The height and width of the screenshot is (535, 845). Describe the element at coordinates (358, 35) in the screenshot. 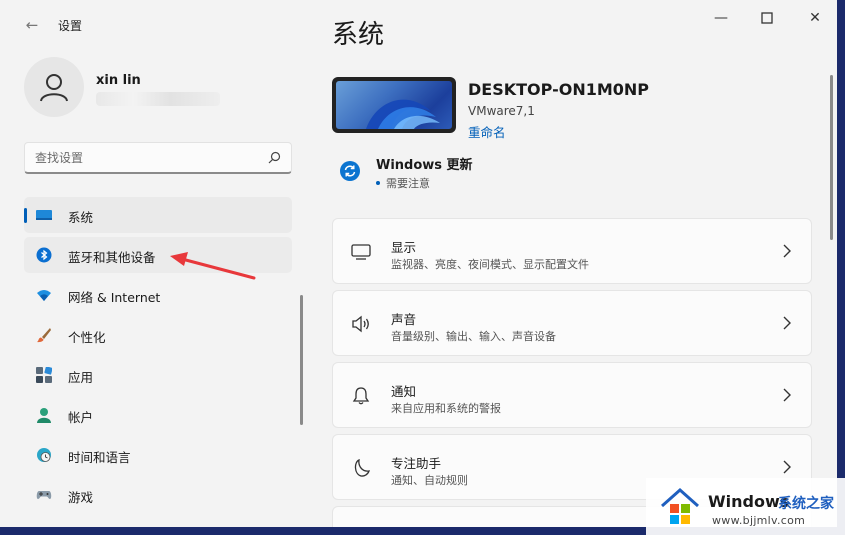

I see `page-title: 系统` at that location.